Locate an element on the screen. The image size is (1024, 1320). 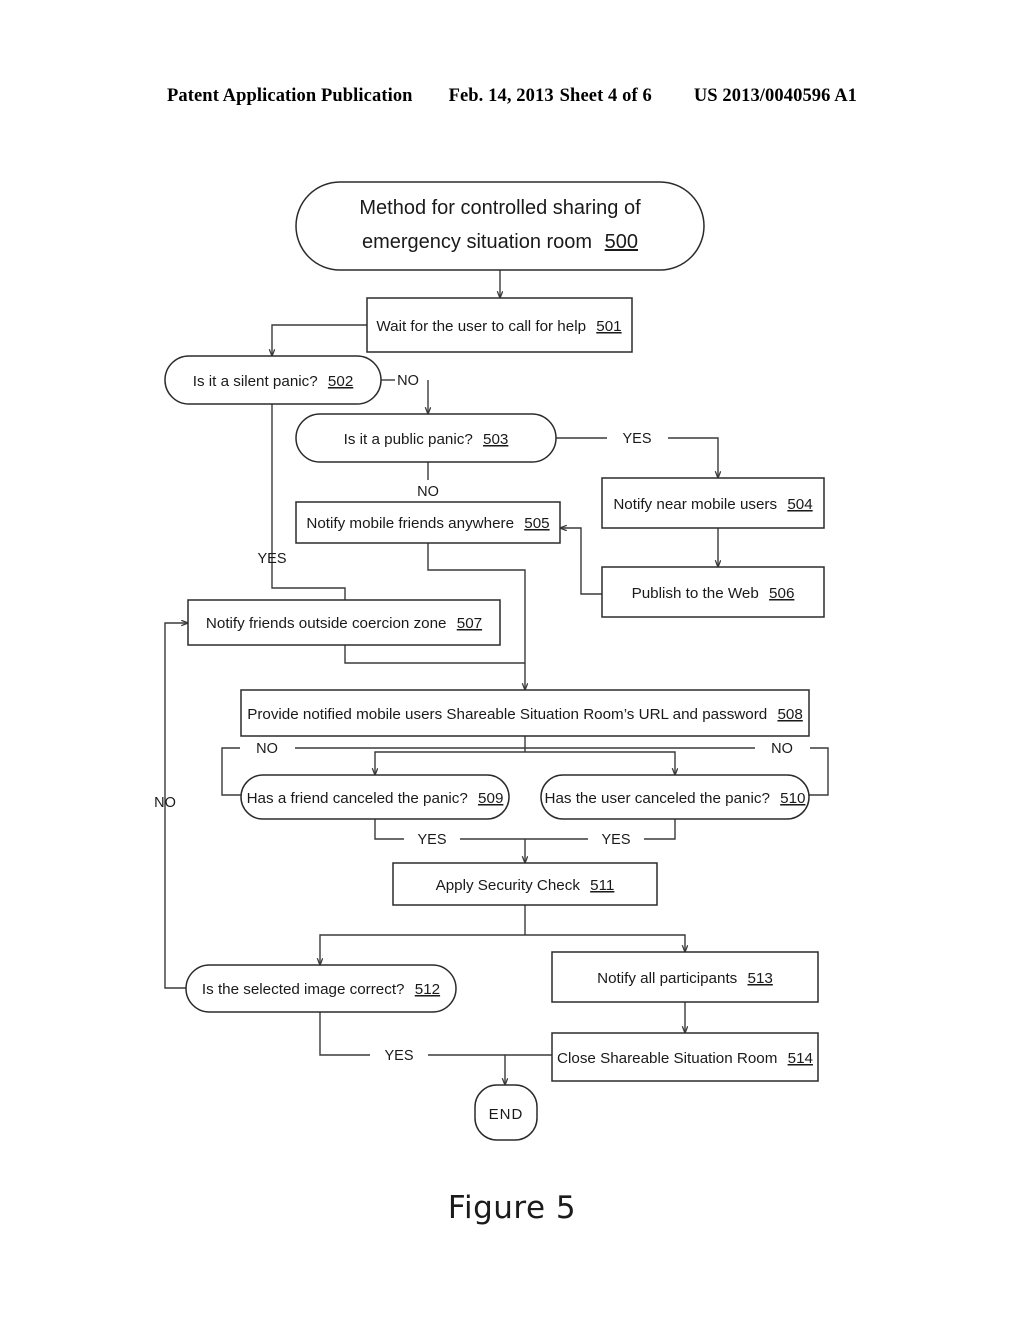
node-512: Is the selected image correct? 512 is located at coordinates (321, 988).